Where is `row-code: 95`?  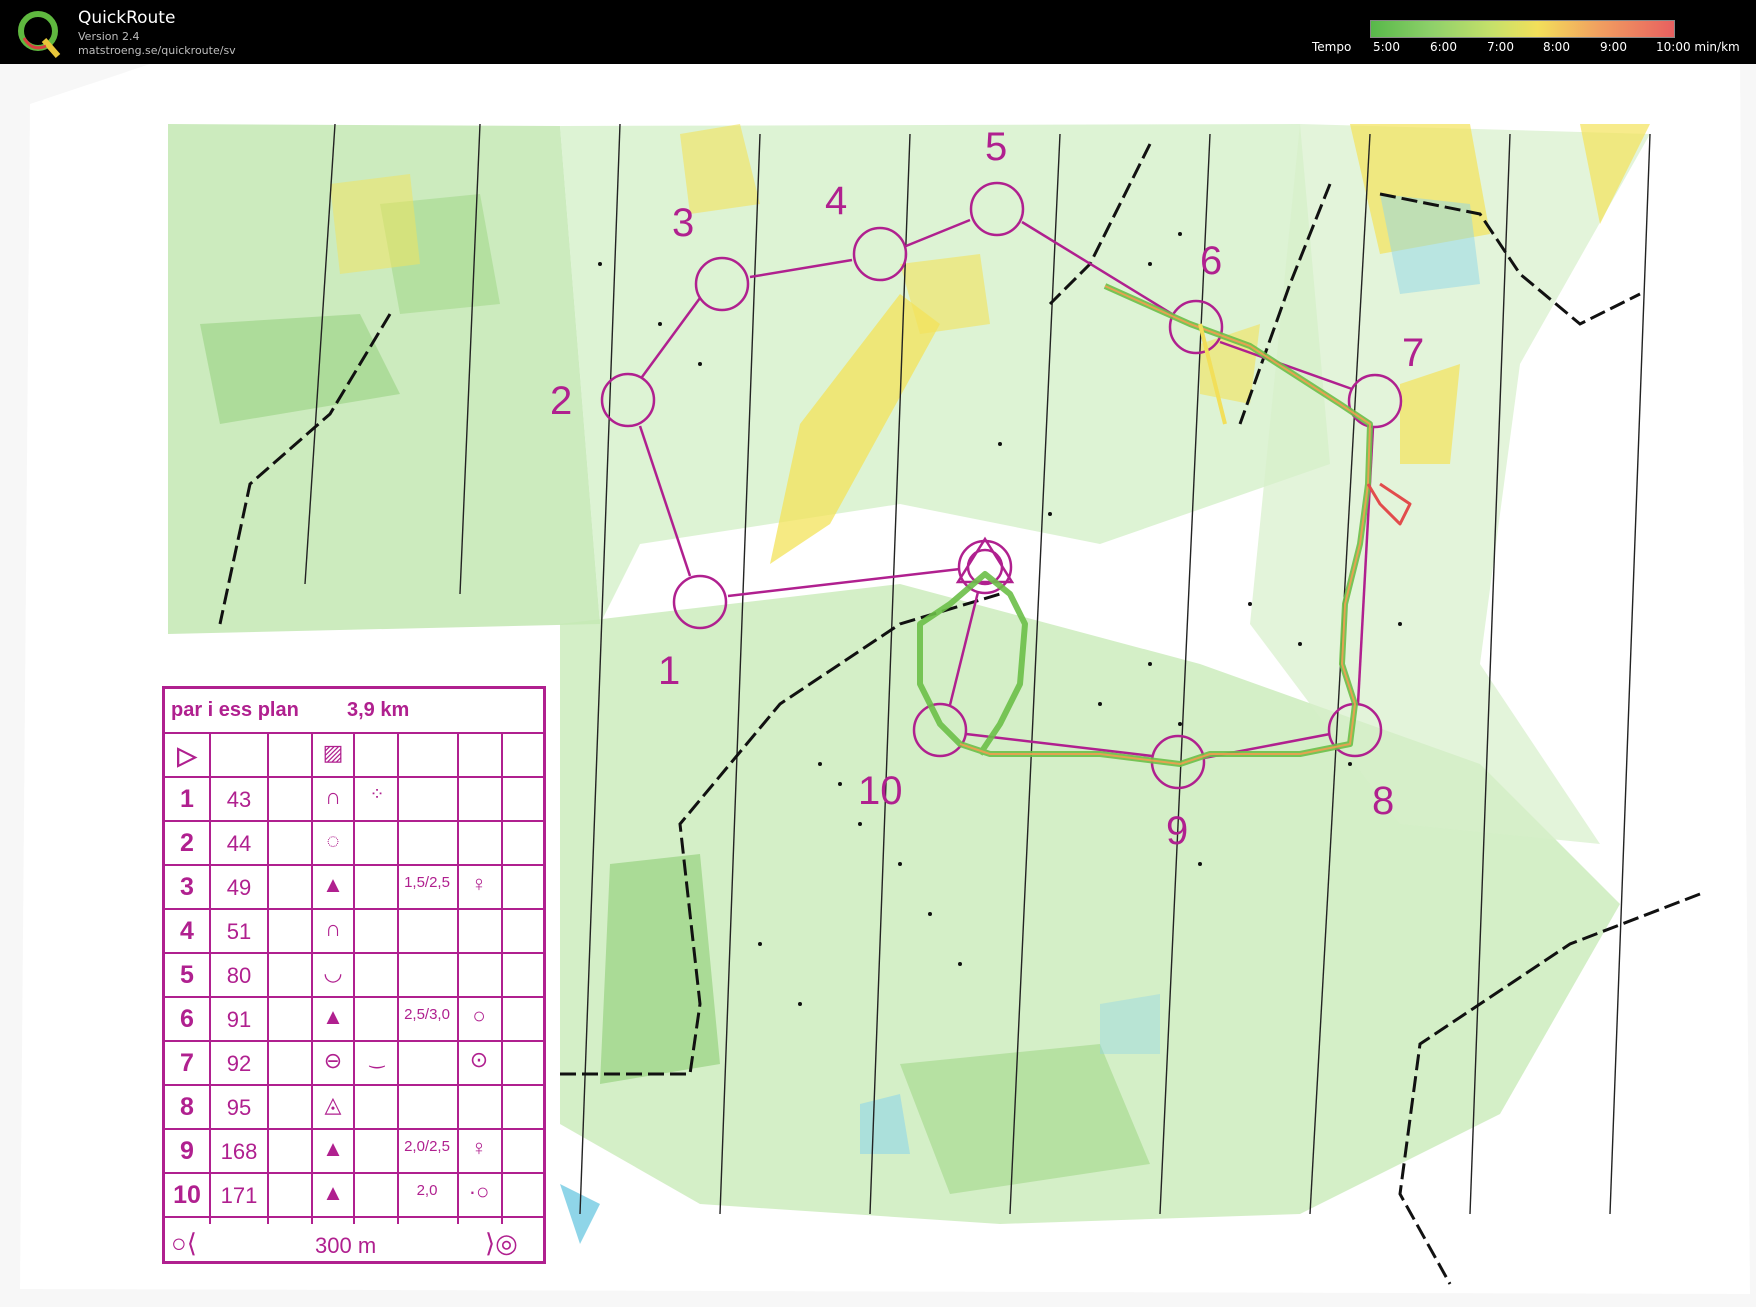
row-code: 95 is located at coordinates (239, 1107).